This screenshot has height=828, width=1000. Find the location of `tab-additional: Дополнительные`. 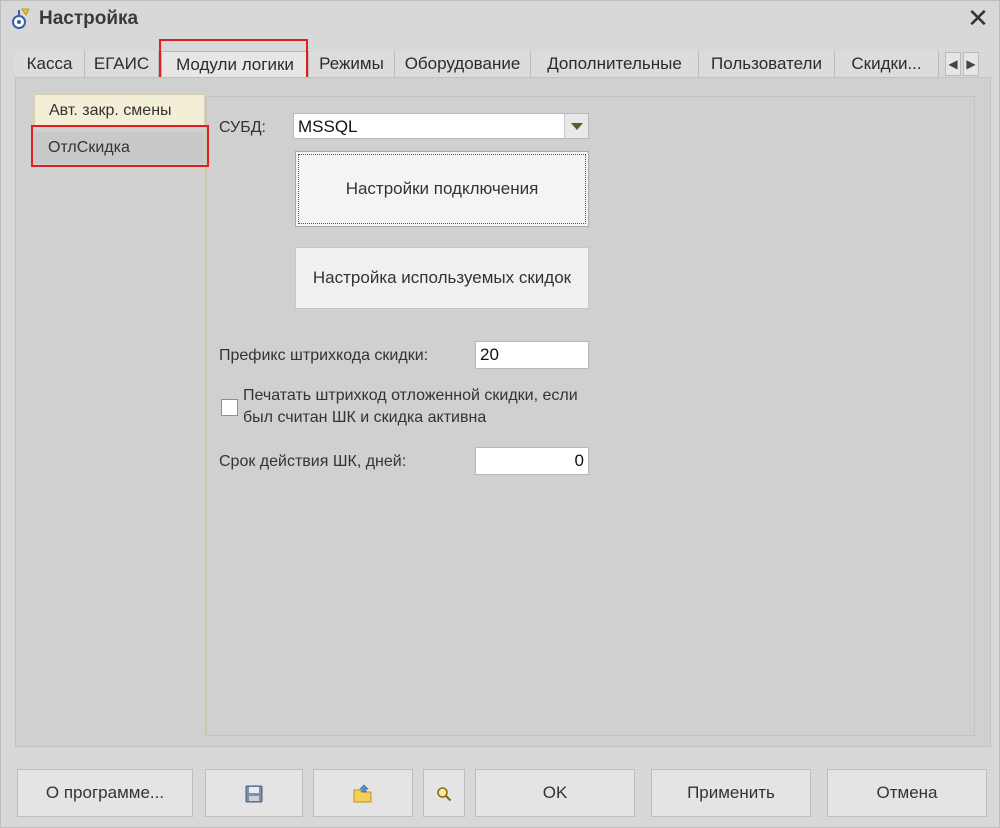

tab-additional: Дополнительные is located at coordinates (615, 64).